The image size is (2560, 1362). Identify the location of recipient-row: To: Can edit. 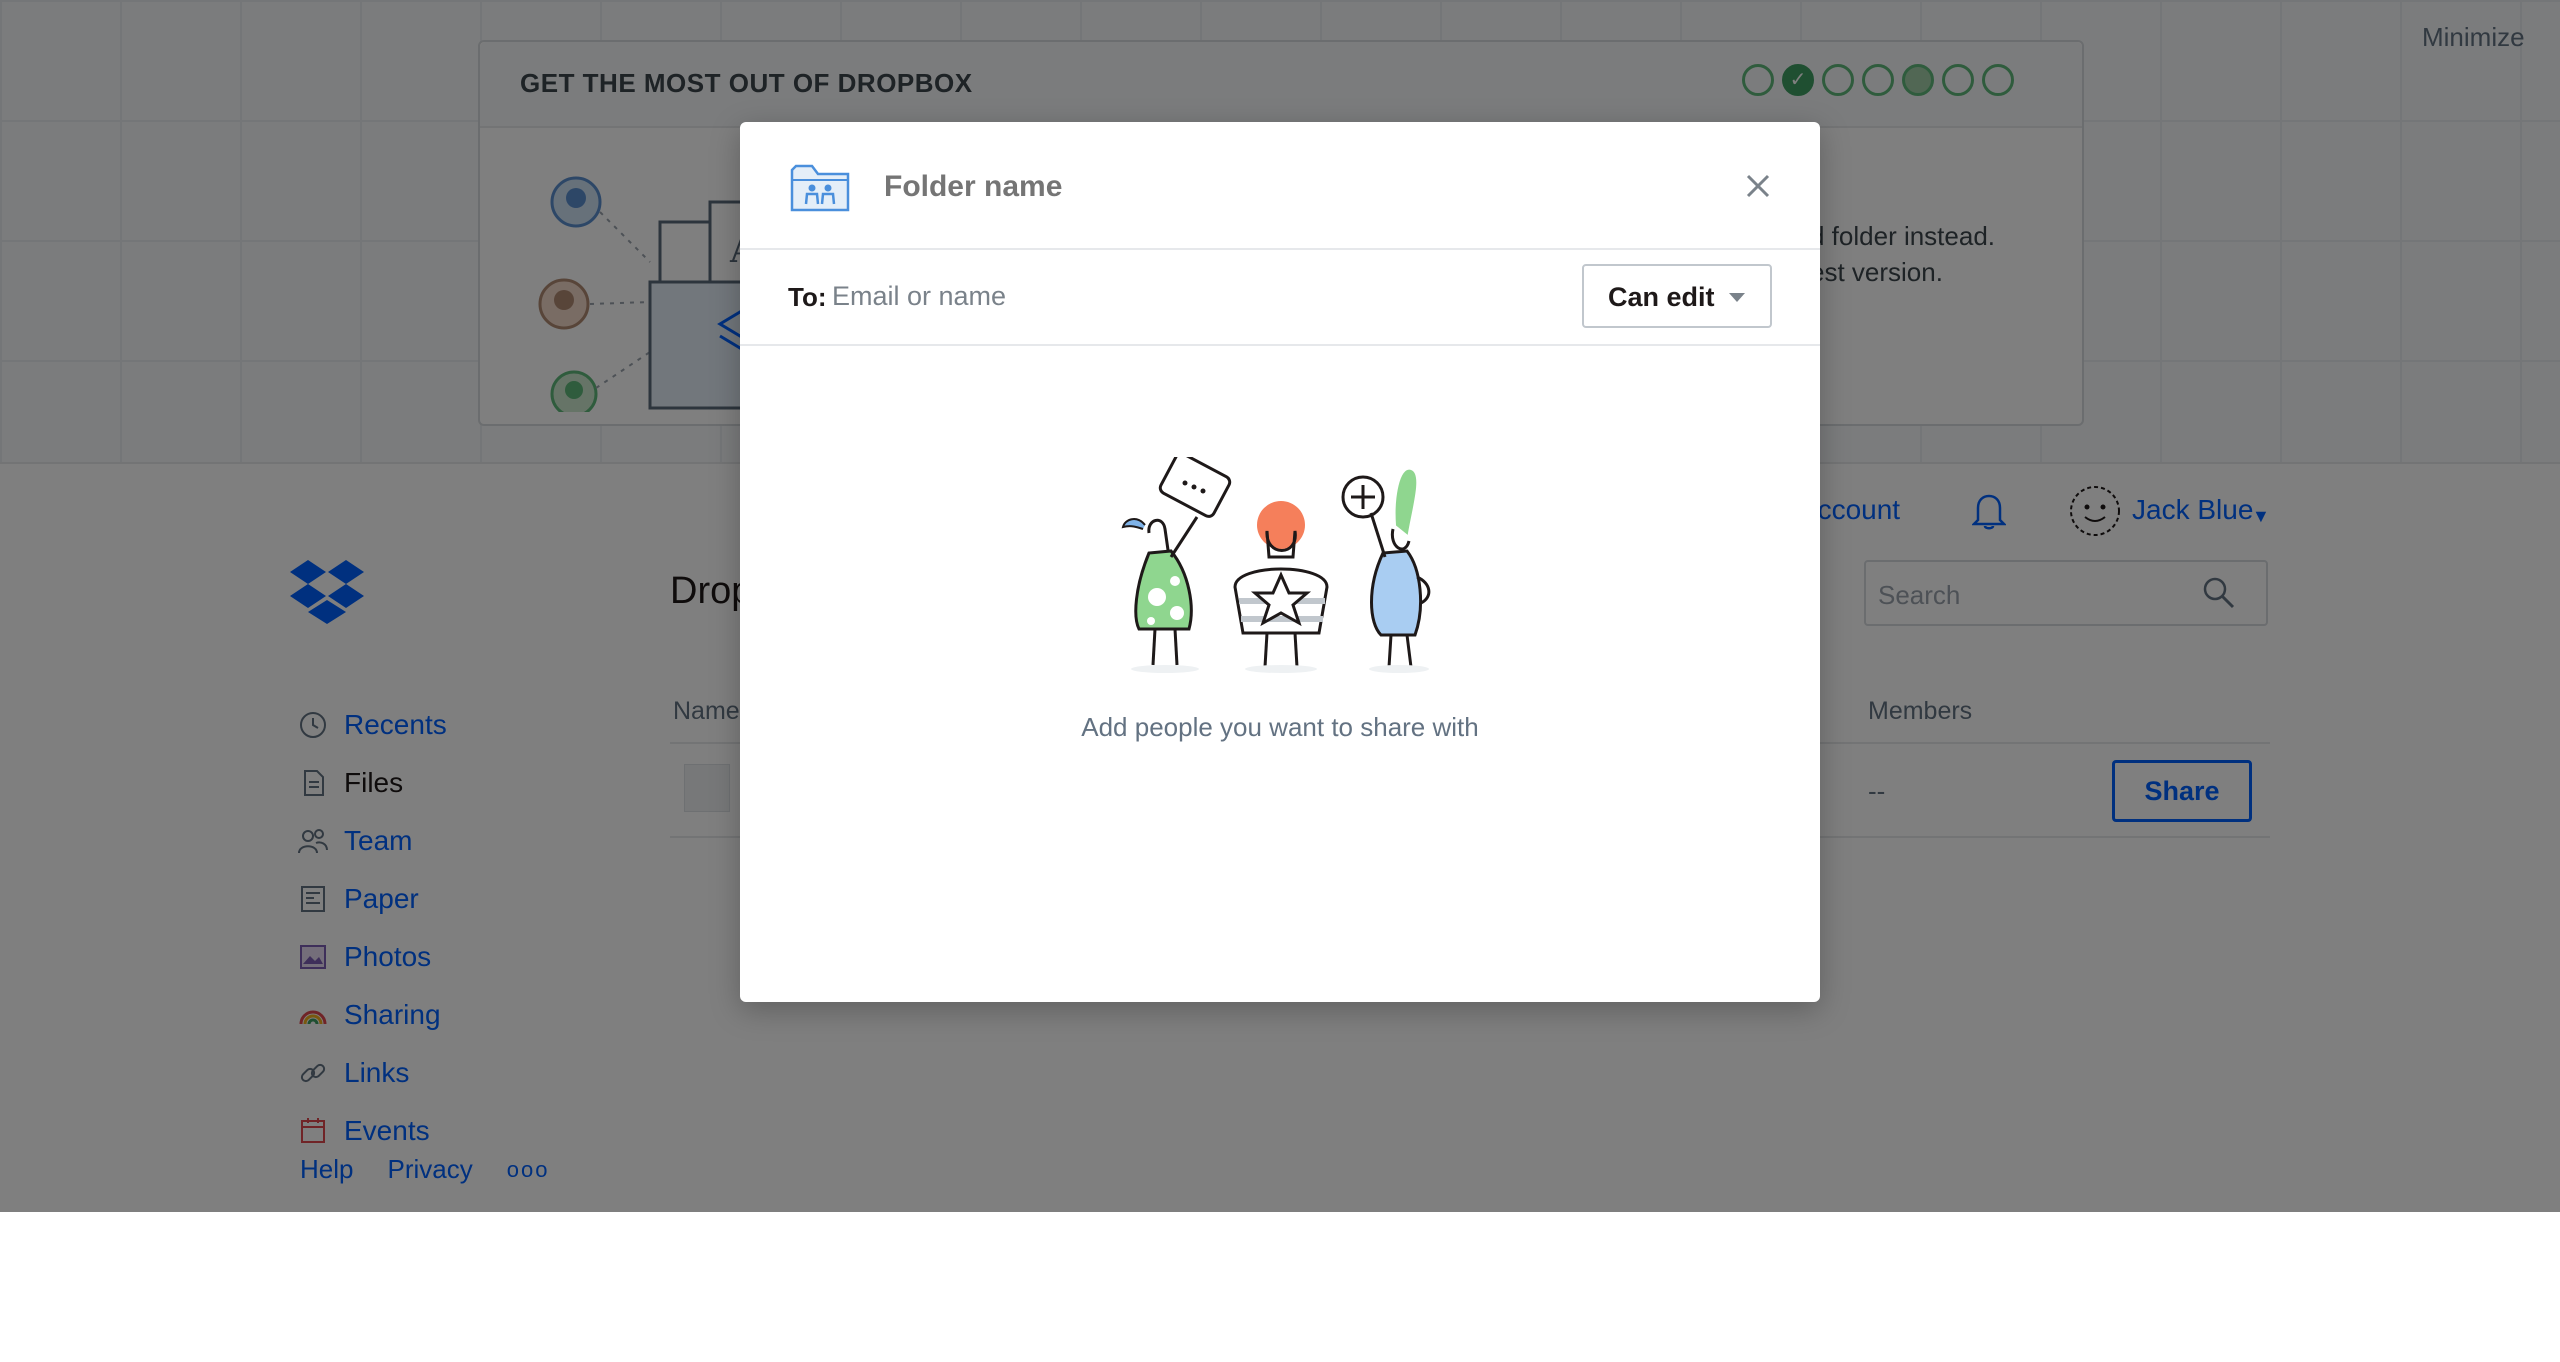
(1280, 297).